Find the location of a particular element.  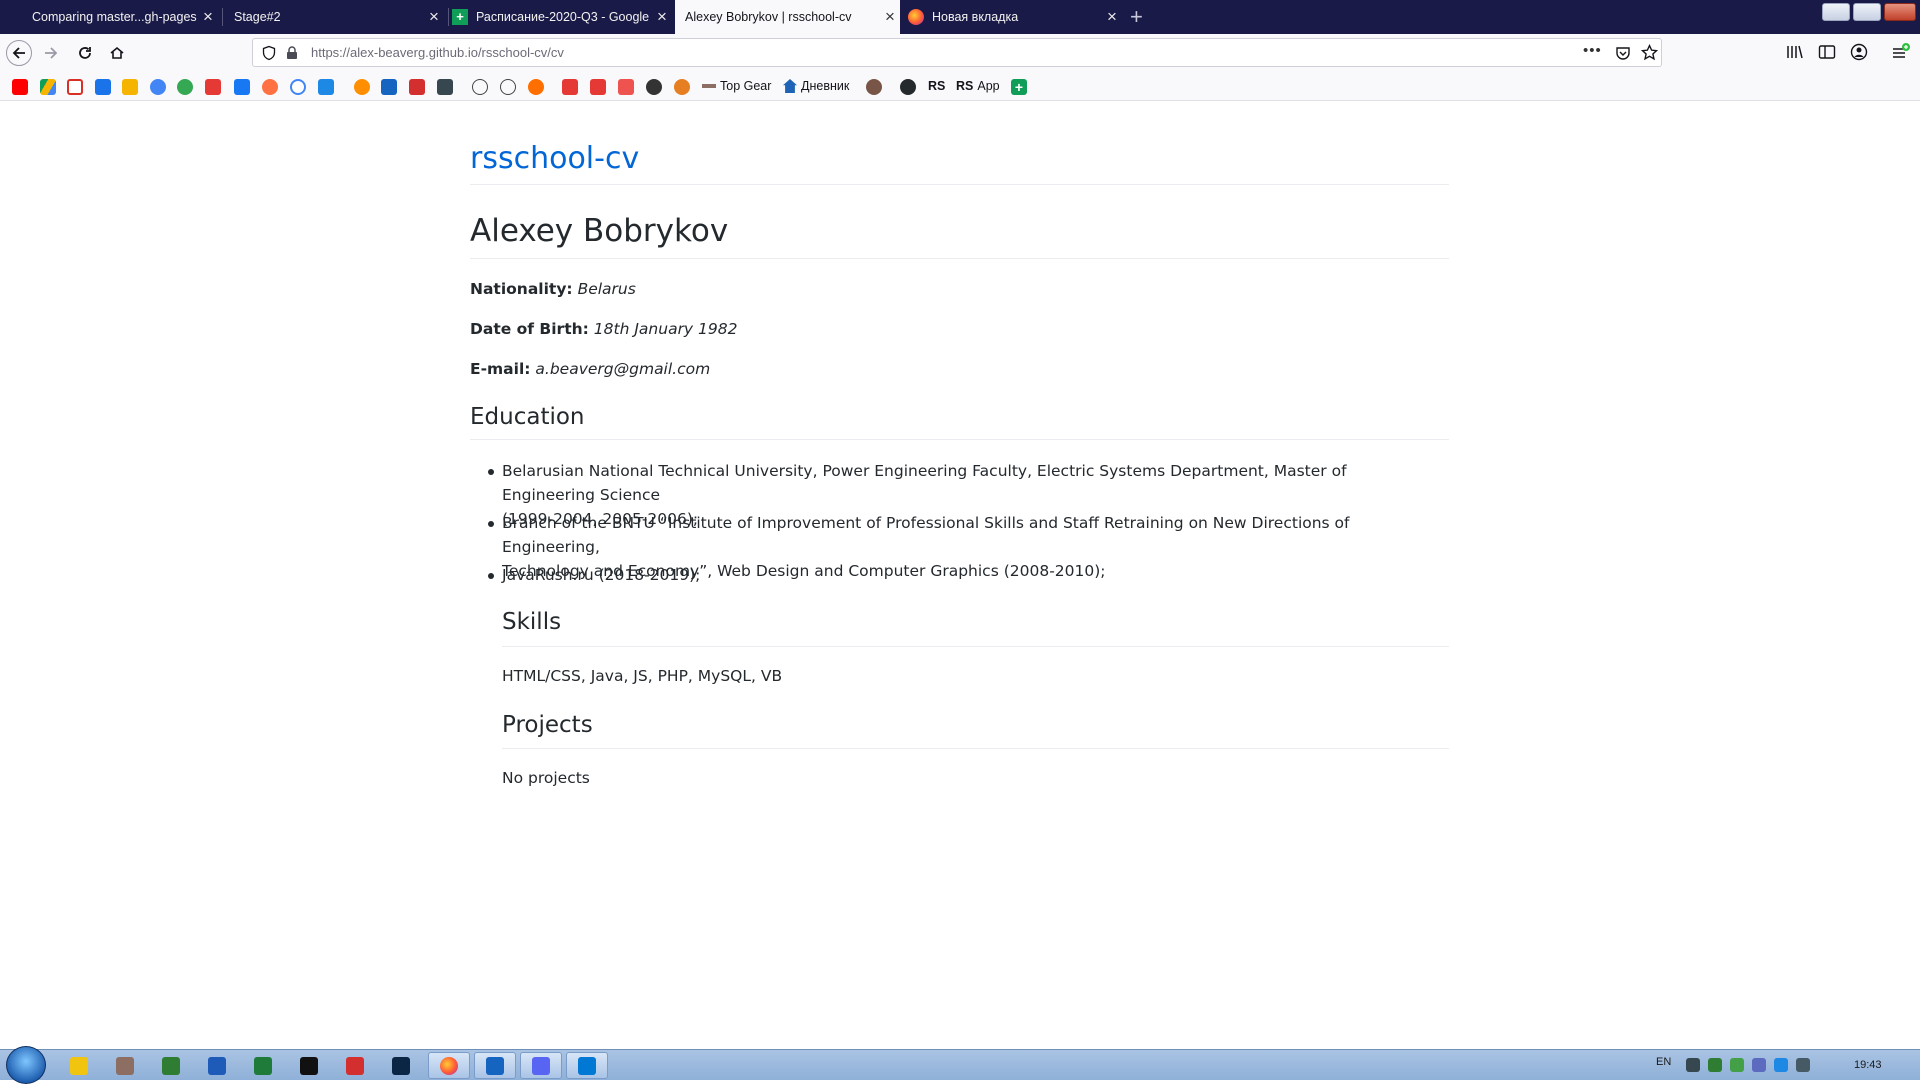

minimize-button is located at coordinates (1836, 12).